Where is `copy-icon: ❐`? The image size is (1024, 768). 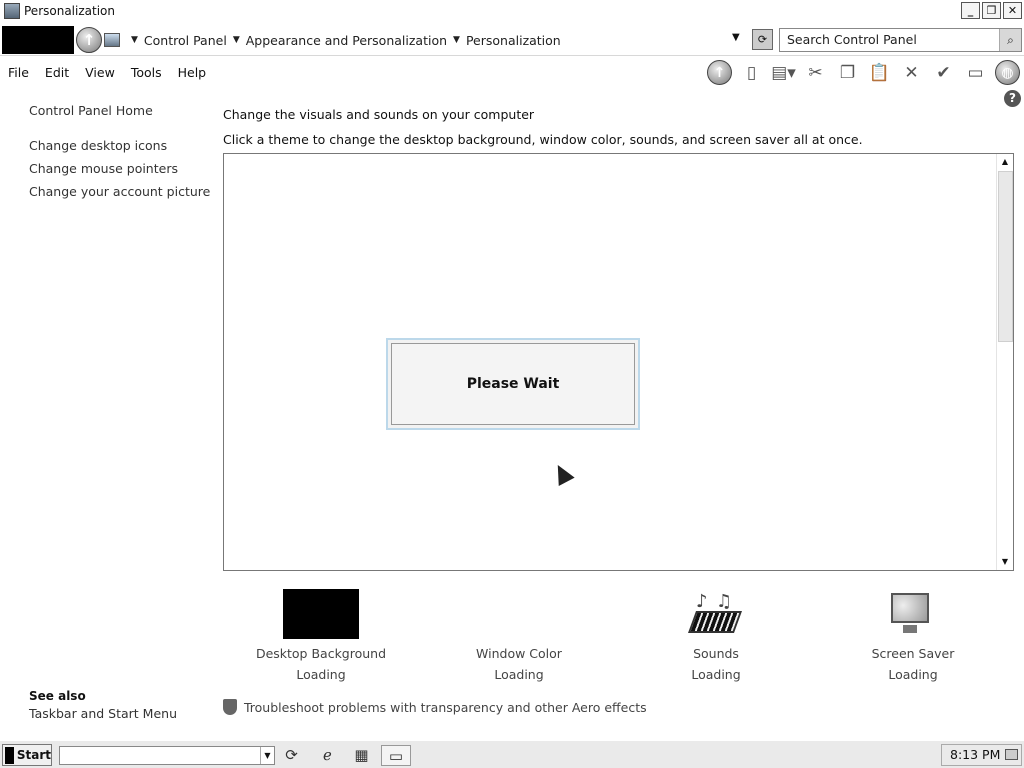
copy-icon: ❐ is located at coordinates (847, 72).